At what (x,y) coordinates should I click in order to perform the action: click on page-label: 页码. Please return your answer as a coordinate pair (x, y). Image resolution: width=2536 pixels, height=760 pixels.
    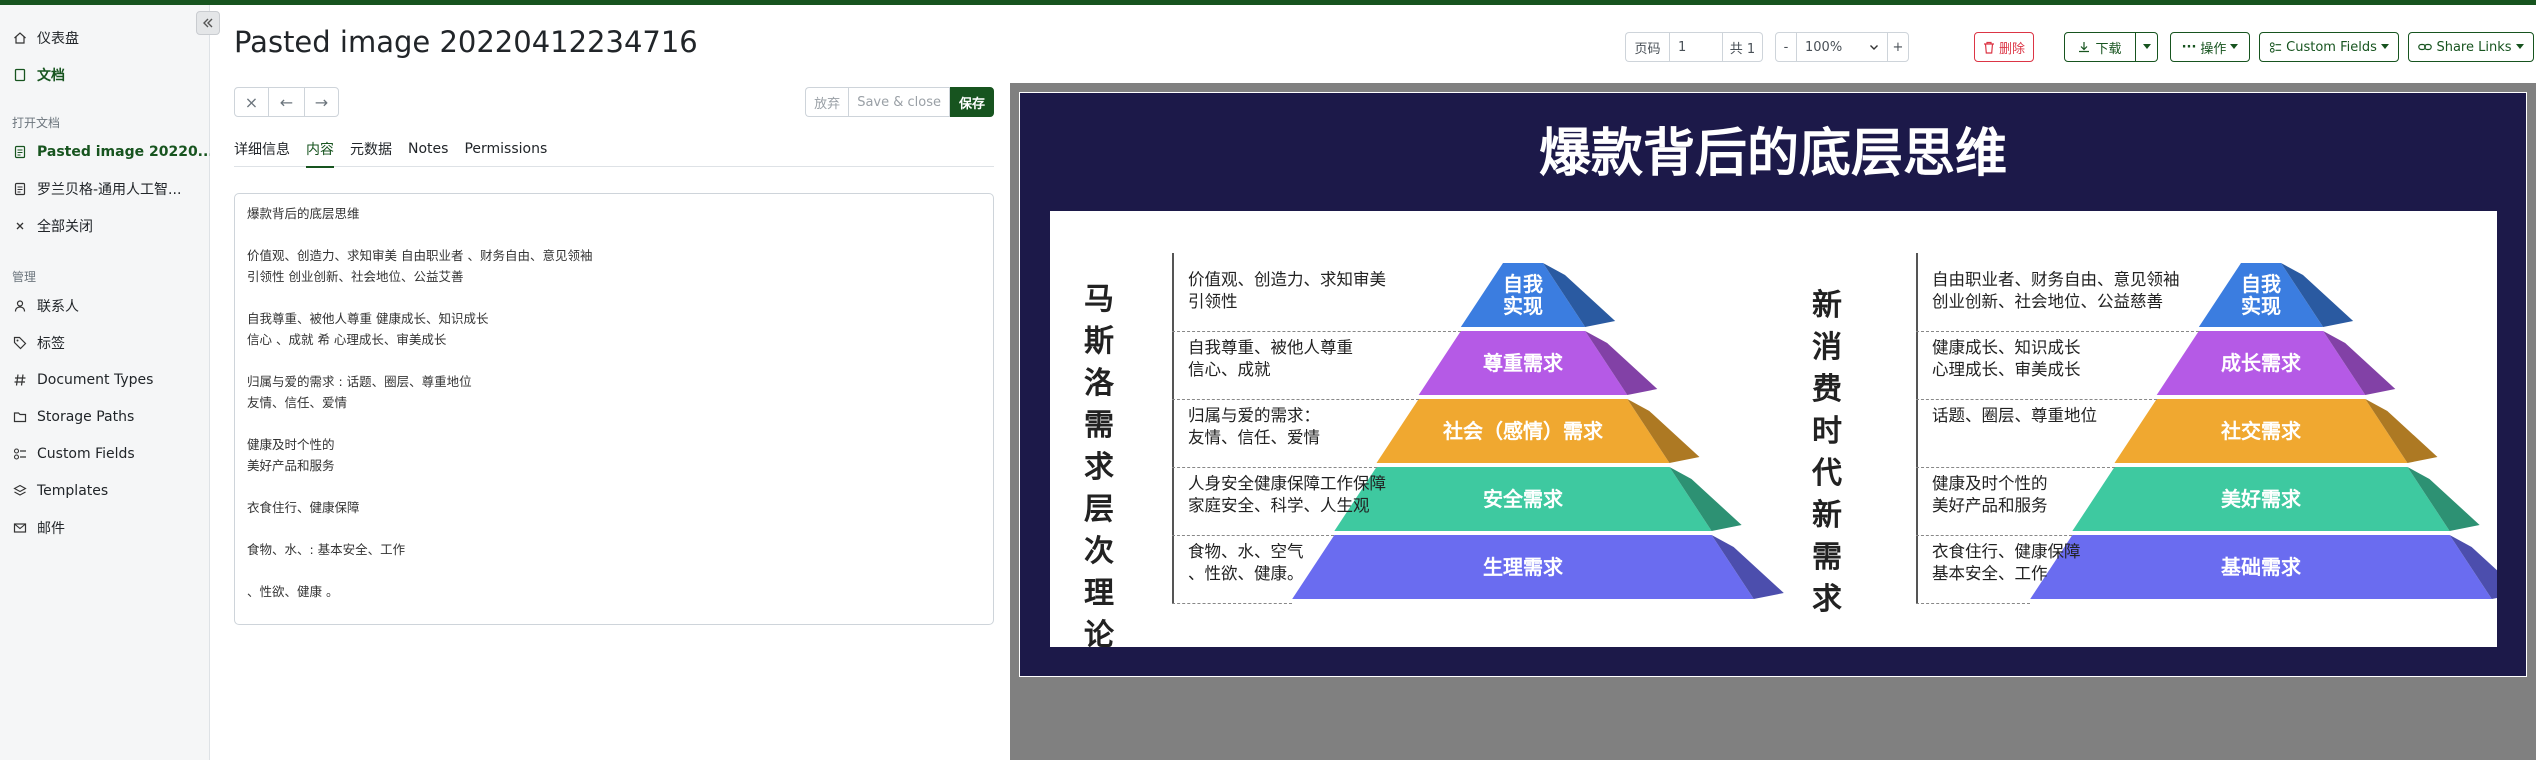
    Looking at the image, I should click on (1647, 47).